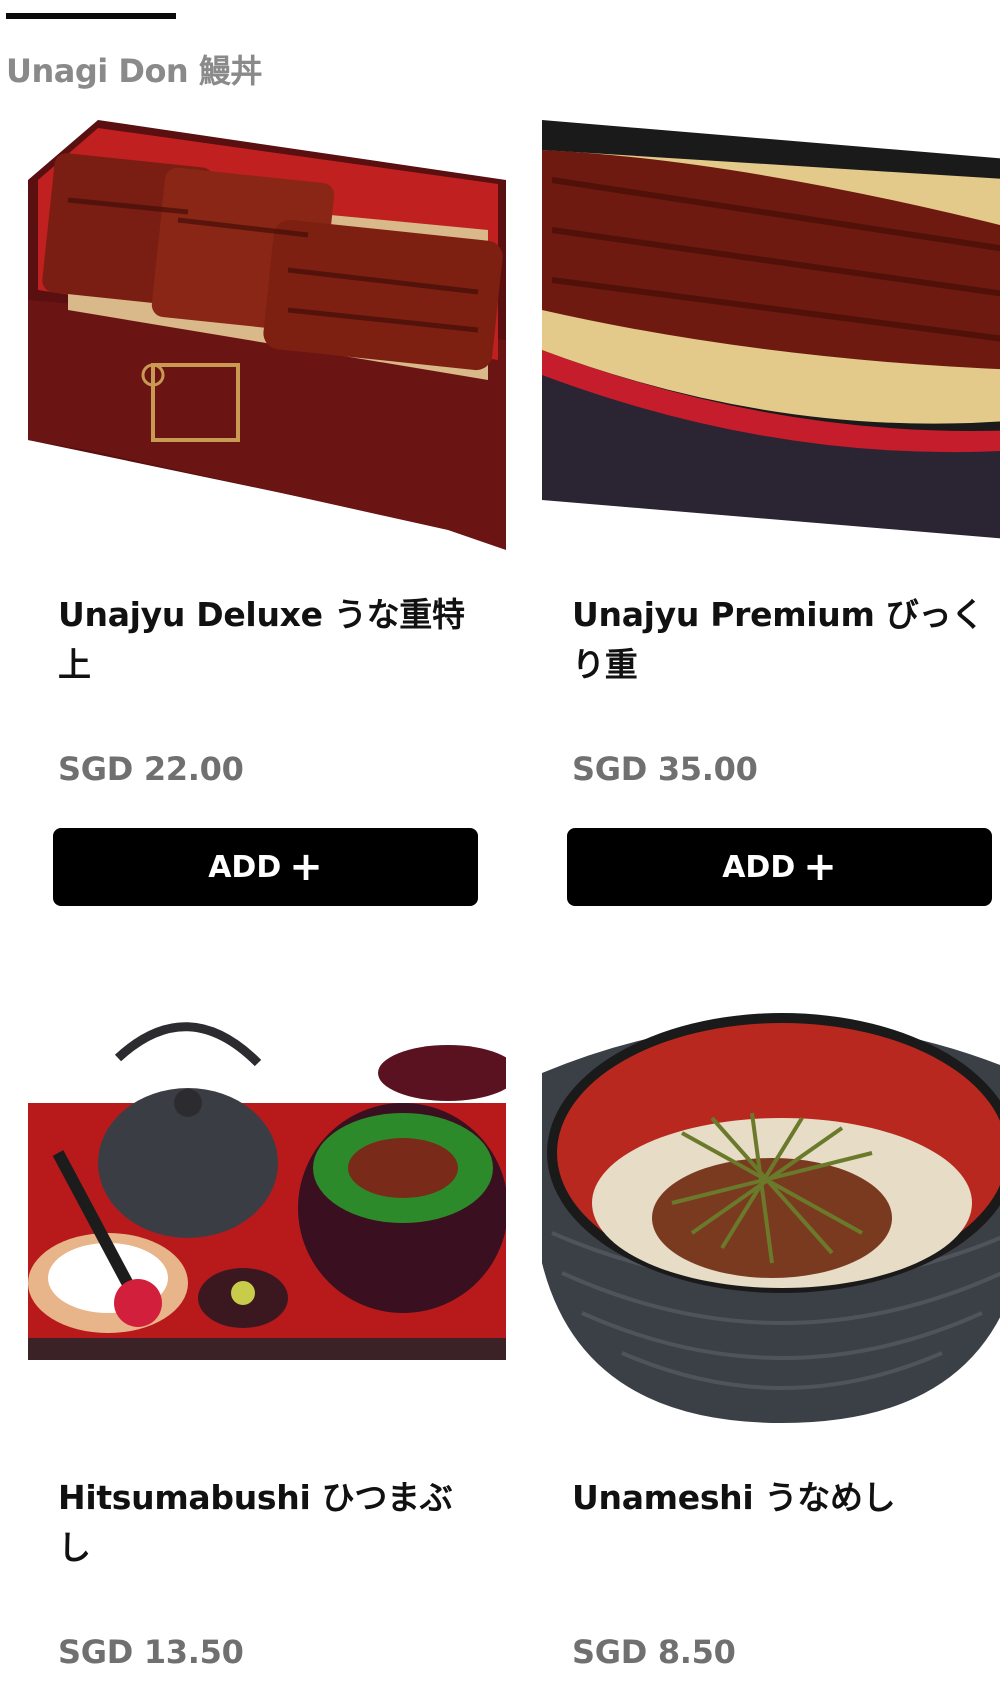 This screenshot has height=1700, width=1000. What do you see at coordinates (267, 1218) in the screenshot?
I see `hitsumabushi-photo` at bounding box center [267, 1218].